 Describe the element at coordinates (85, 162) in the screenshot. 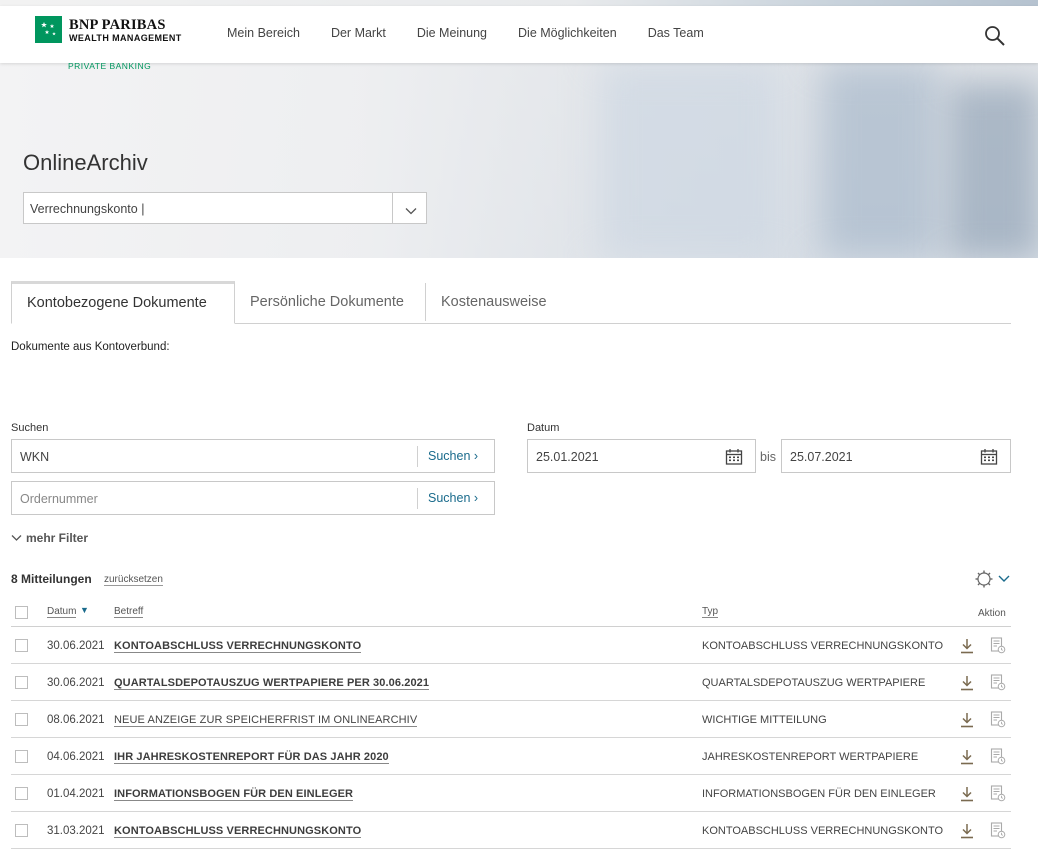

I see `page-title: OnlineArchiv` at that location.